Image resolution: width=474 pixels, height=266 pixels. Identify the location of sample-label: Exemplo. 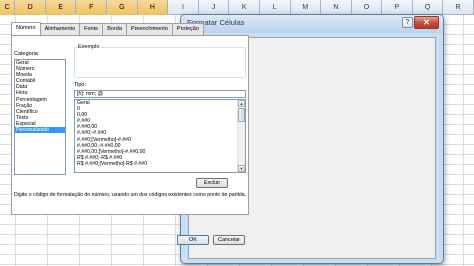
(89, 47).